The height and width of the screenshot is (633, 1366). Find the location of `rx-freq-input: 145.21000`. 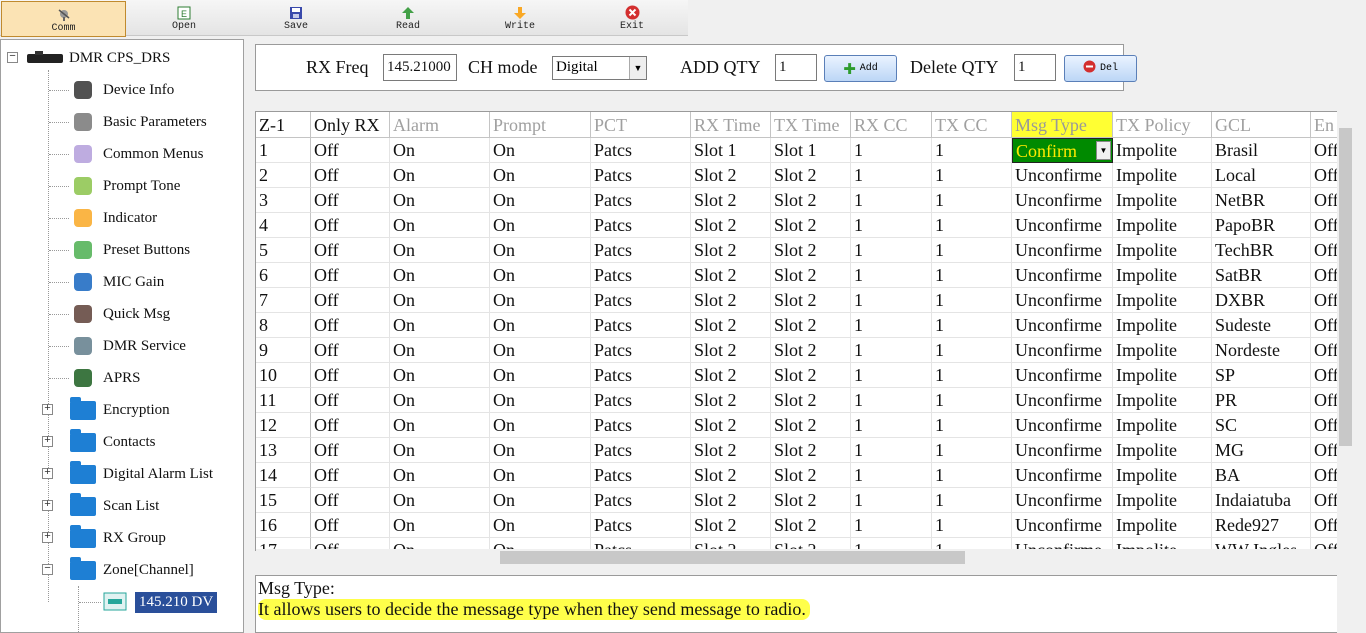

rx-freq-input: 145.21000 is located at coordinates (420, 67).